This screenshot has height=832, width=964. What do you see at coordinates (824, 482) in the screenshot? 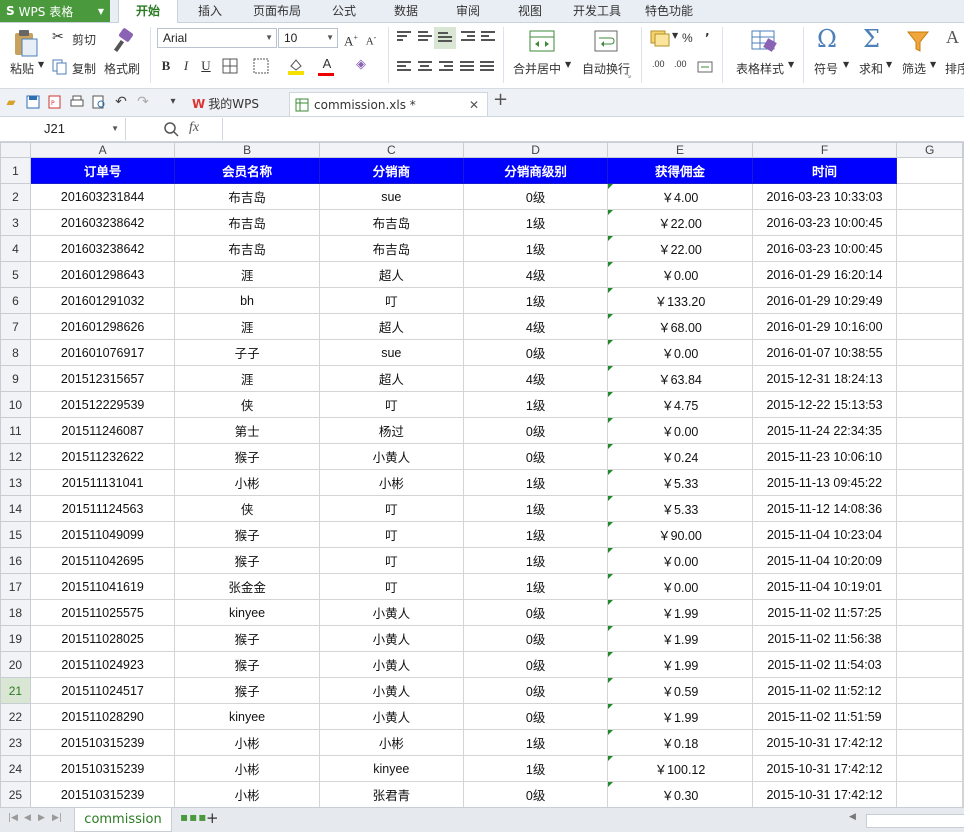
I see `cell: 2015-11-13 09:45:22` at bounding box center [824, 482].